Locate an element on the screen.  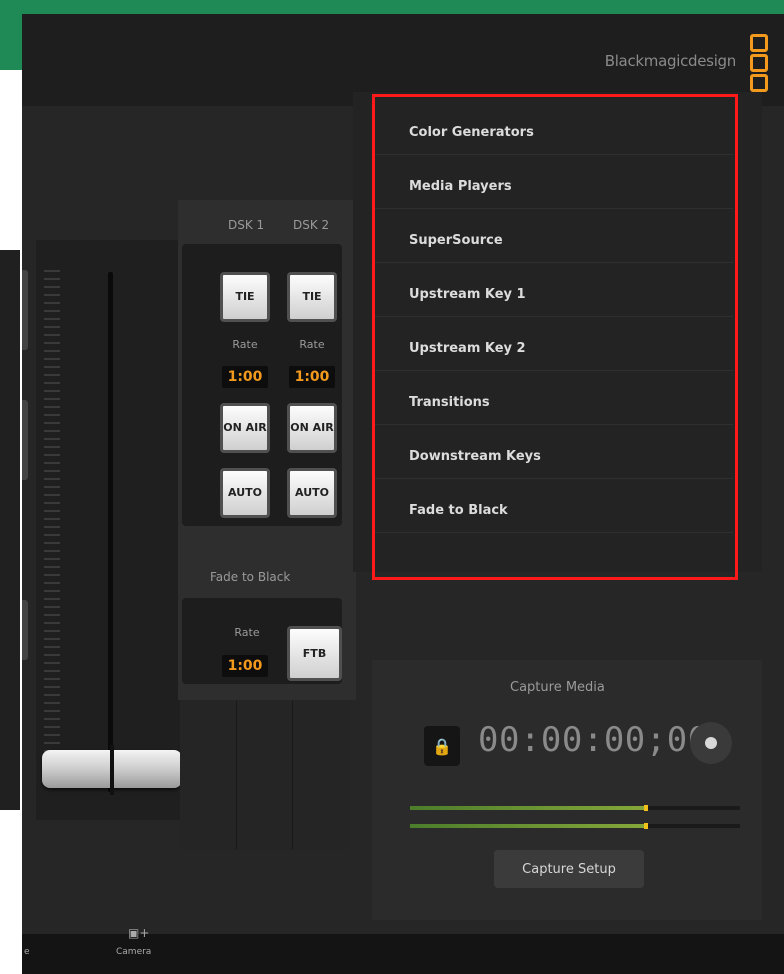
record-icon is located at coordinates (711, 743).